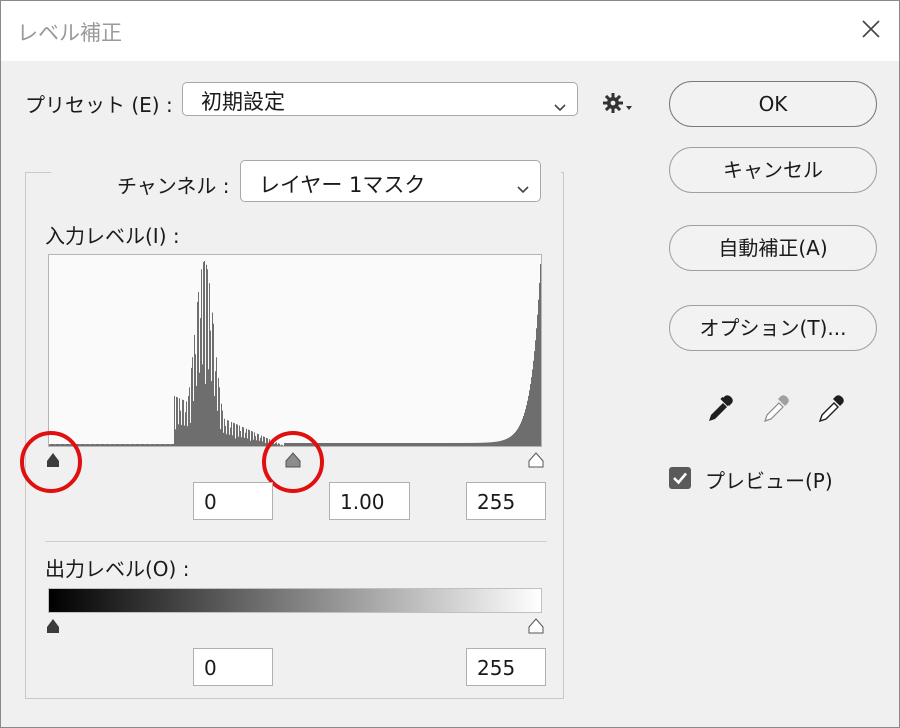 The height and width of the screenshot is (728, 900). Describe the element at coordinates (773, 170) in the screenshot. I see `cancel-button: キャンセル` at that location.